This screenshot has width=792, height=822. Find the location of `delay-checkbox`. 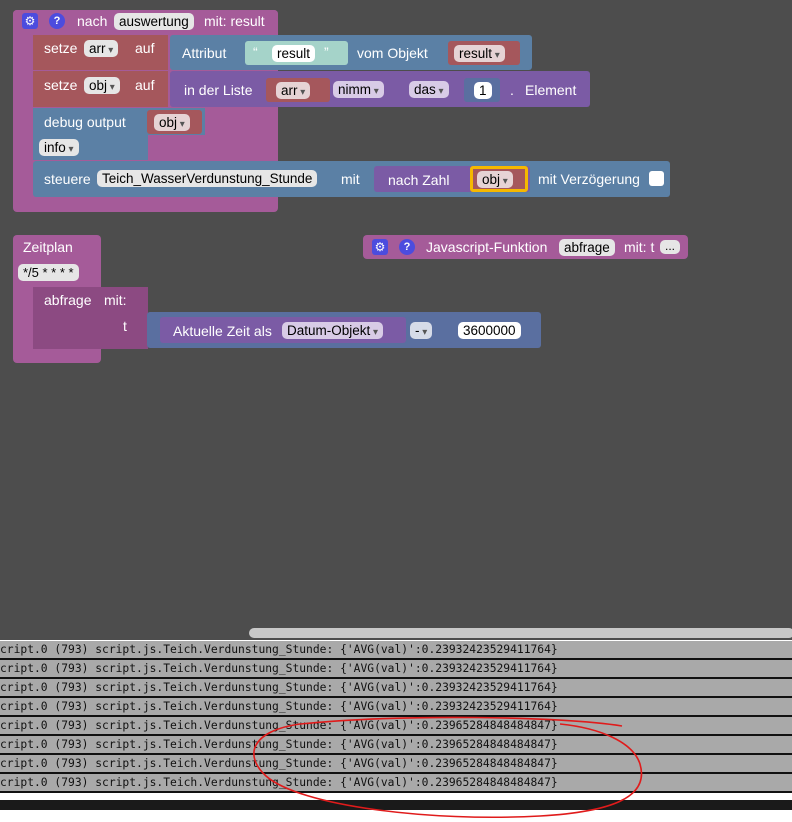

delay-checkbox is located at coordinates (656, 178).